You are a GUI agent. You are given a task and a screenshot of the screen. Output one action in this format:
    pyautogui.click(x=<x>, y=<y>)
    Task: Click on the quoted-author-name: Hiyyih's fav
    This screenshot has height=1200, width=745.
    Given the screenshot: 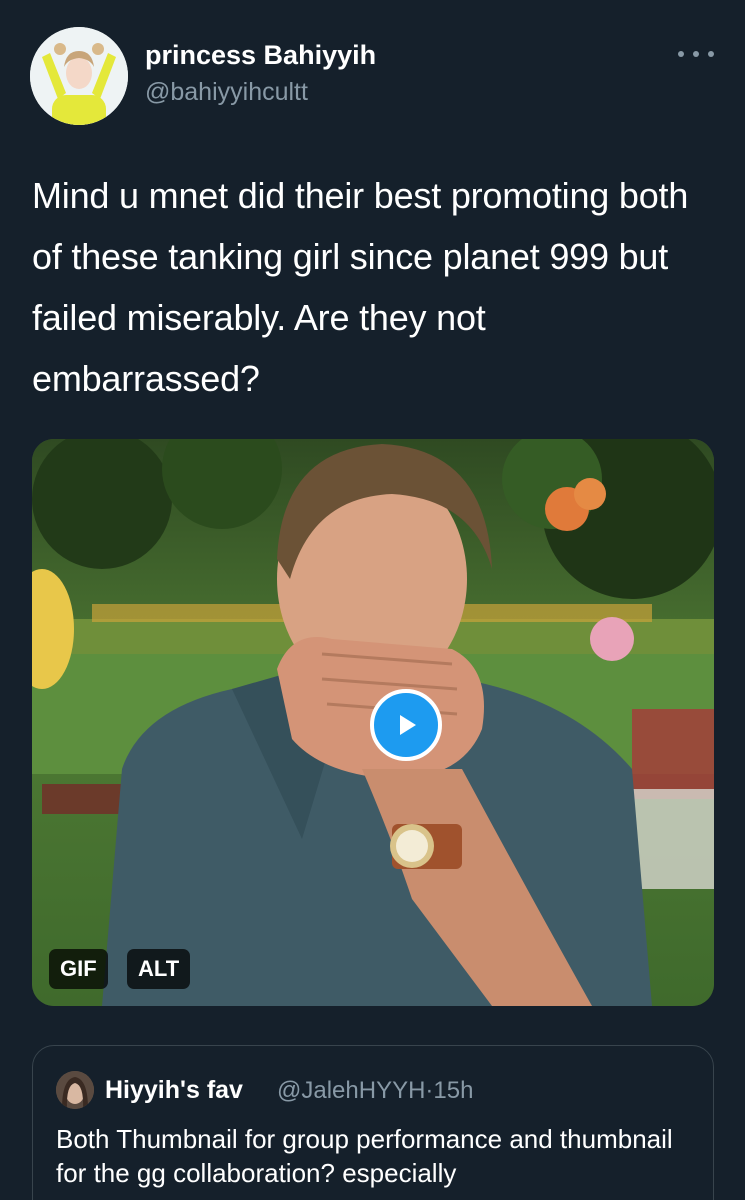 What is the action you would take?
    pyautogui.click(x=174, y=1090)
    